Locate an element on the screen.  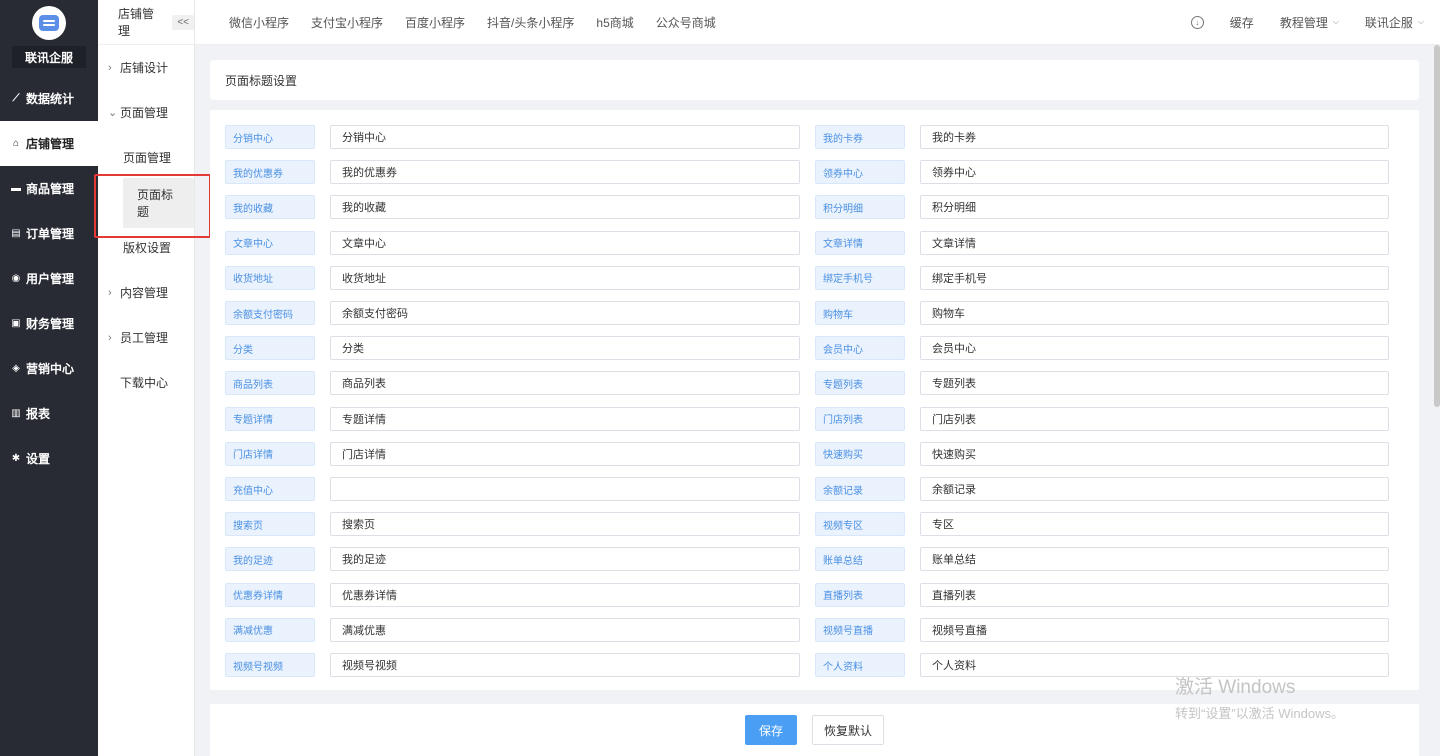
account-menu: 联讯企服 ⌵ is located at coordinates (1394, 22).